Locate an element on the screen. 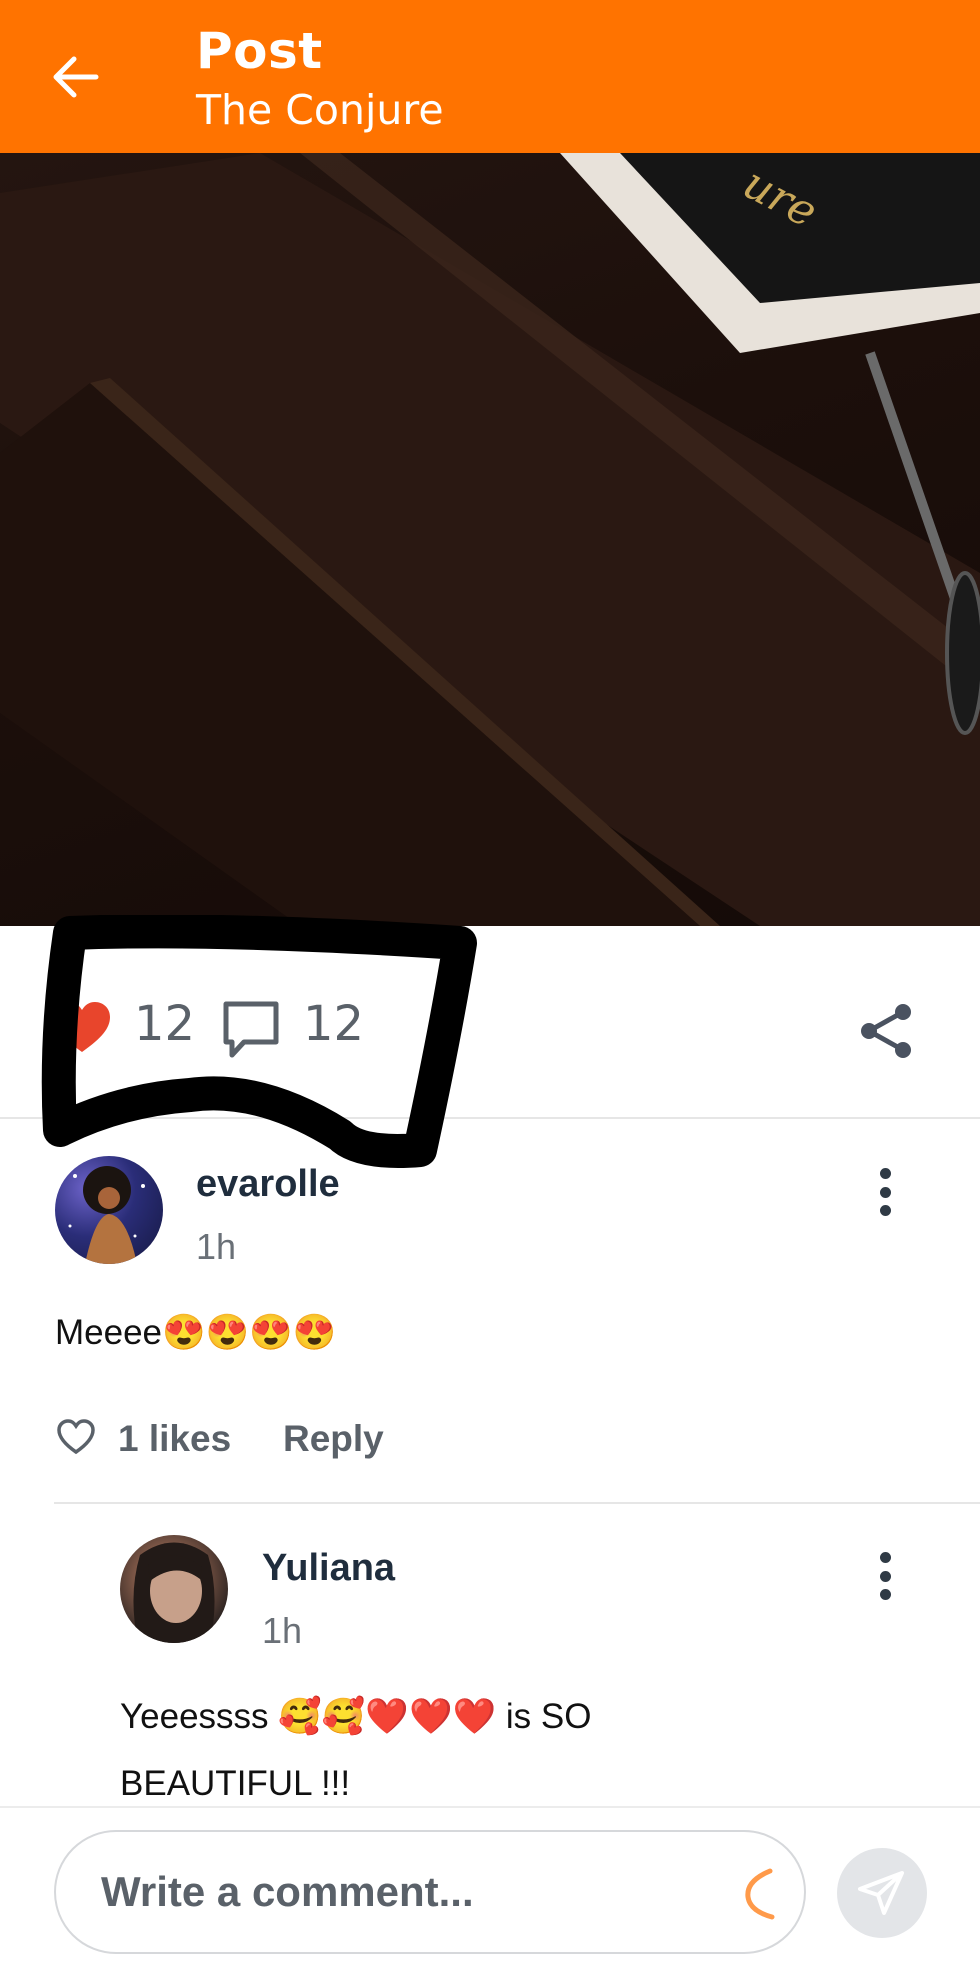  comment-username: Yuliana is located at coordinates (328, 1568).